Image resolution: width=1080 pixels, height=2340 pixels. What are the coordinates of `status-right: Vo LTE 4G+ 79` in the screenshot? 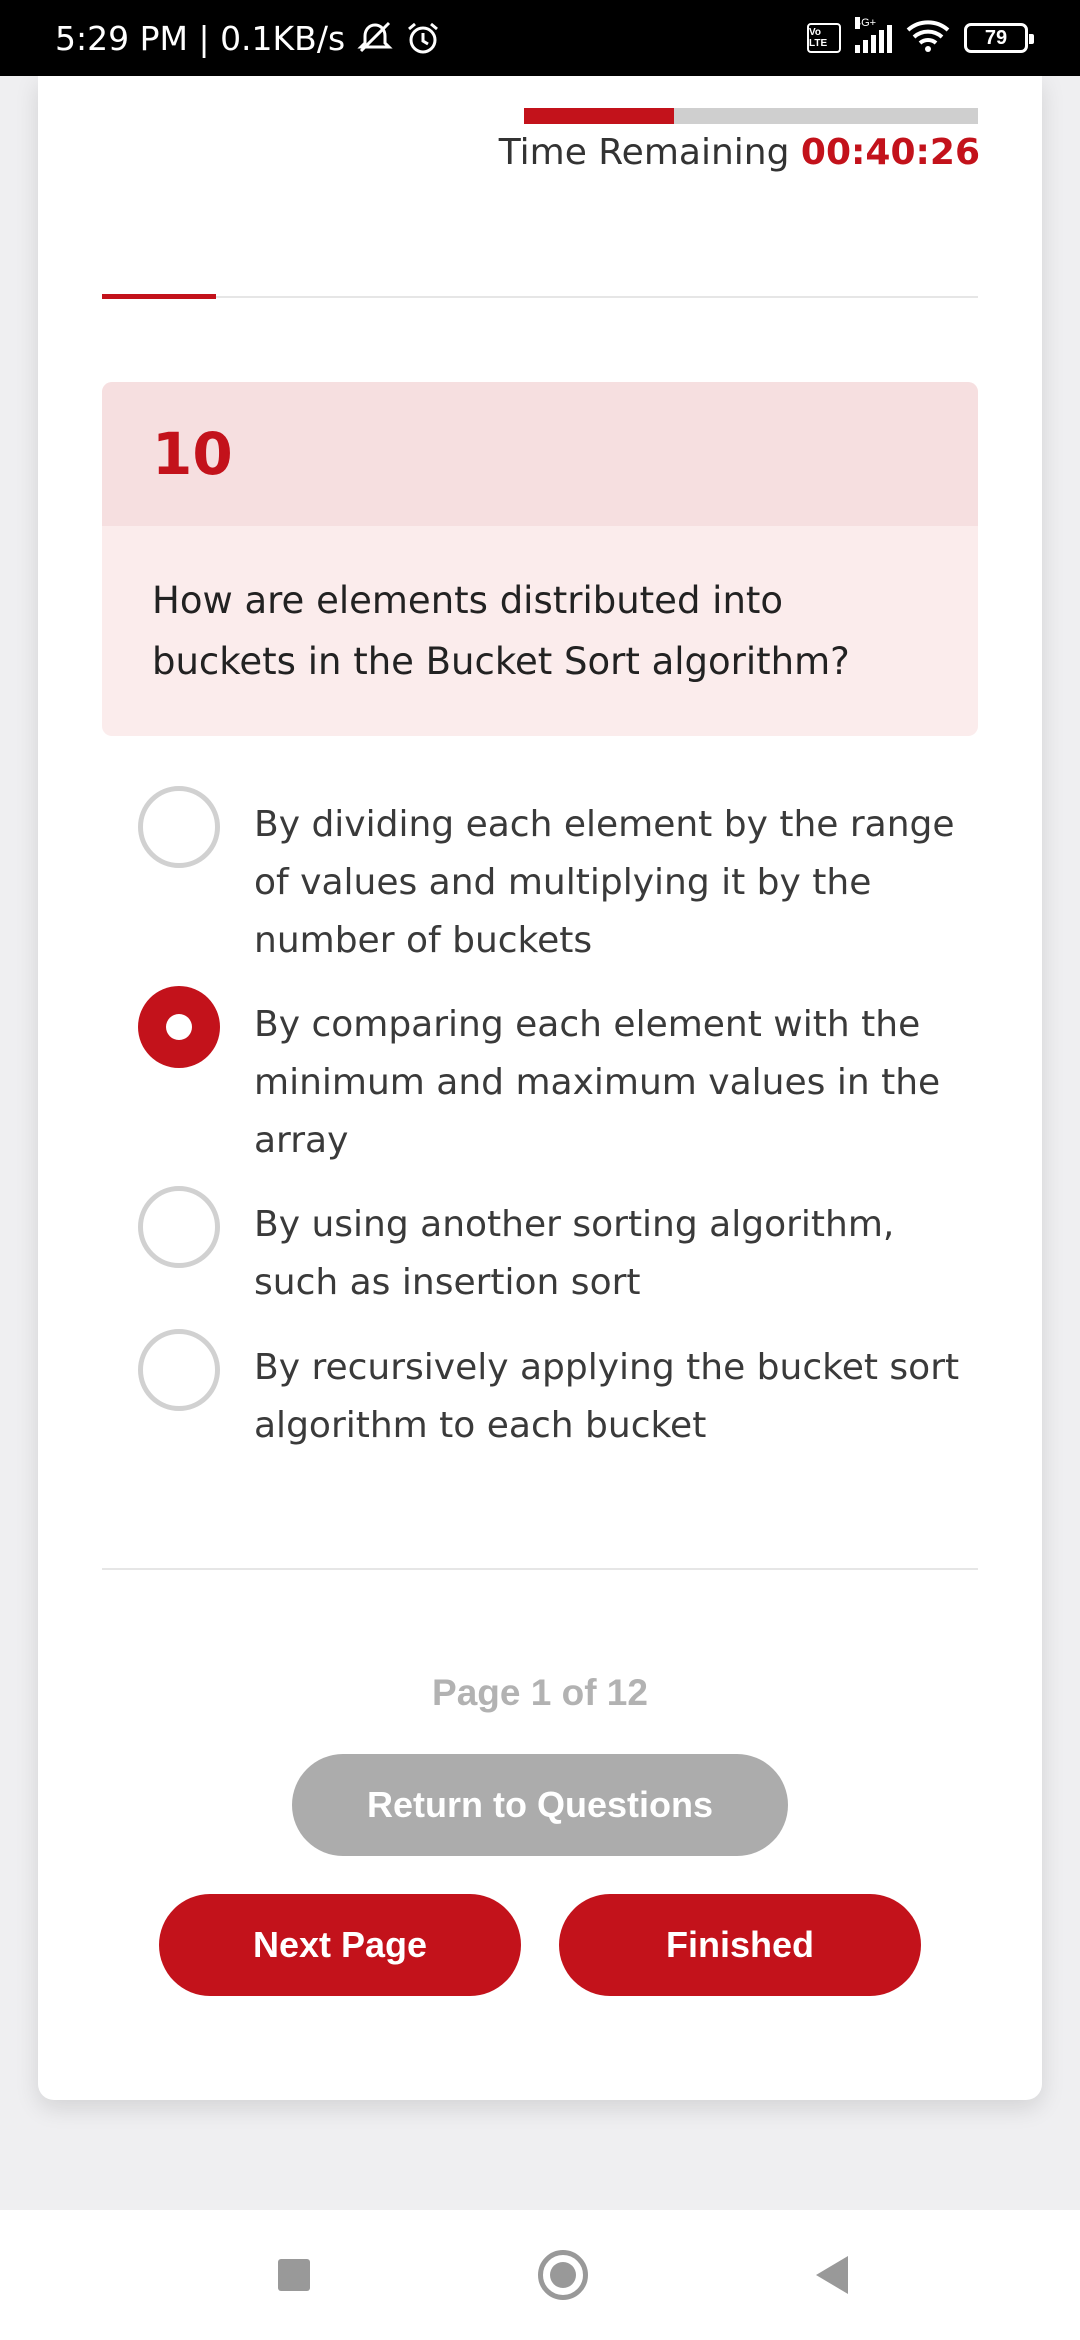 It's located at (920, 37).